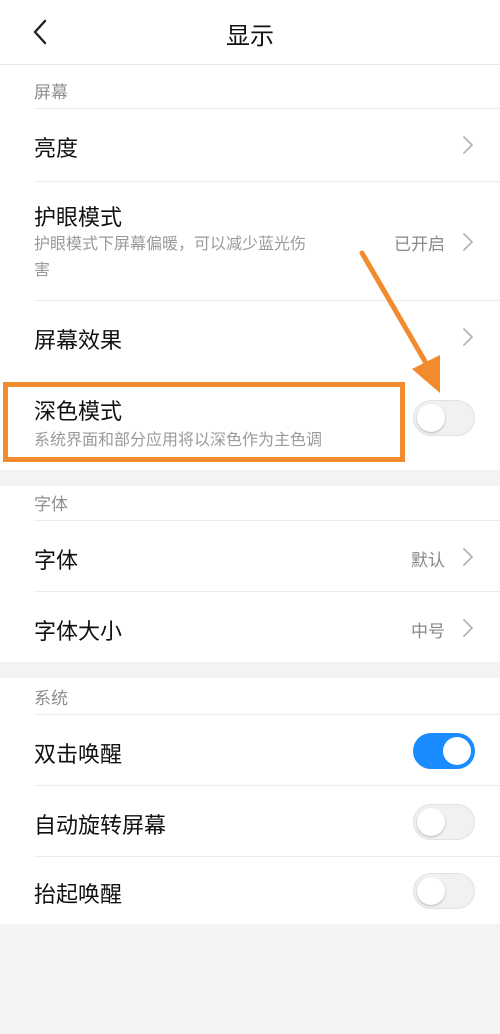  Describe the element at coordinates (428, 561) in the screenshot. I see `row-value: 默认` at that location.